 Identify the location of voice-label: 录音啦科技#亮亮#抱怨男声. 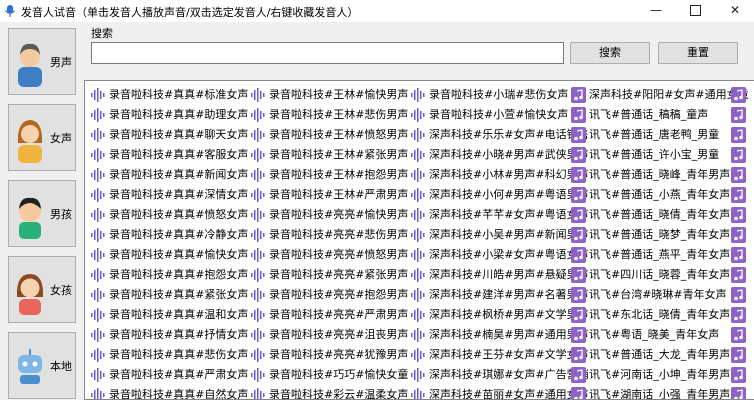
(339, 294).